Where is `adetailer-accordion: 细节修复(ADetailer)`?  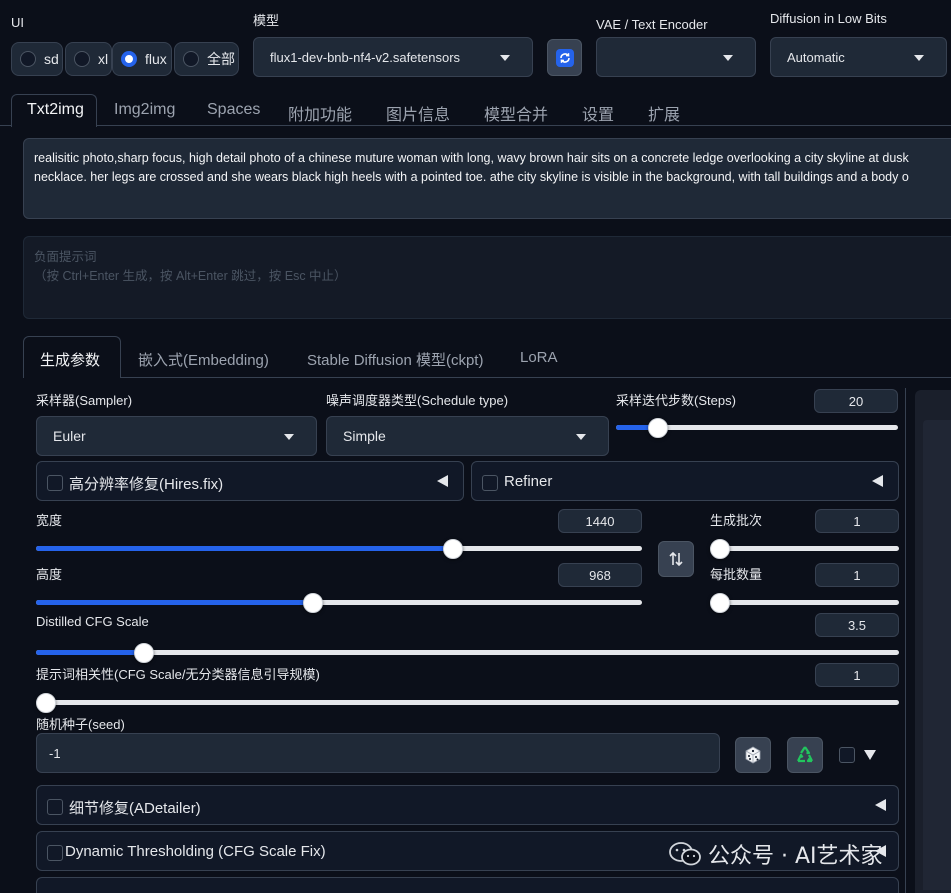 adetailer-accordion: 细节修复(ADetailer) is located at coordinates (467, 805).